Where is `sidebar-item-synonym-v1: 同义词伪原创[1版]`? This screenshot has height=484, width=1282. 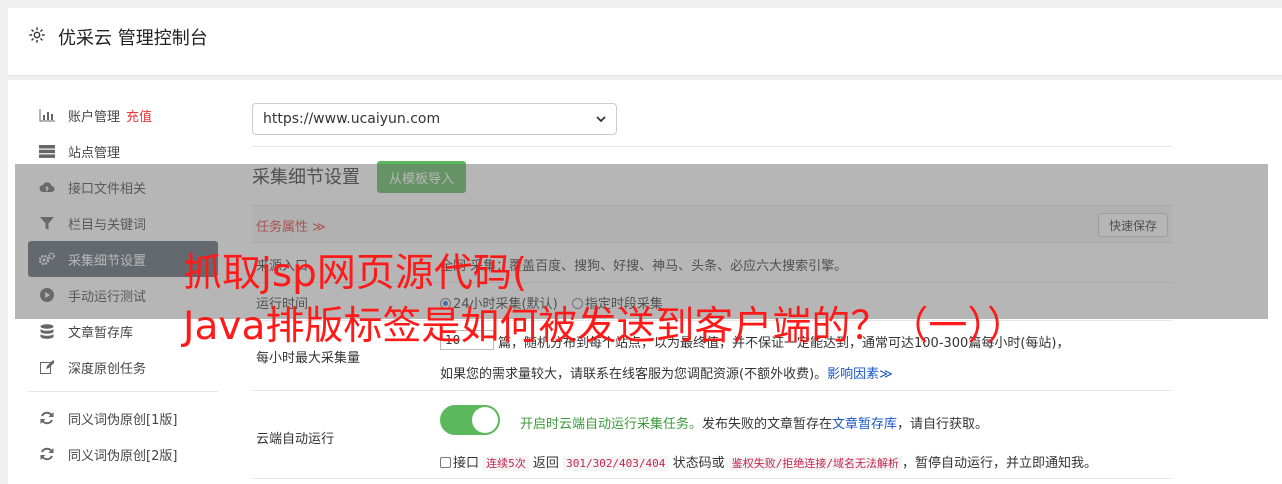
sidebar-item-synonym-v1: 同义词伪原创[1版] is located at coordinates (123, 418).